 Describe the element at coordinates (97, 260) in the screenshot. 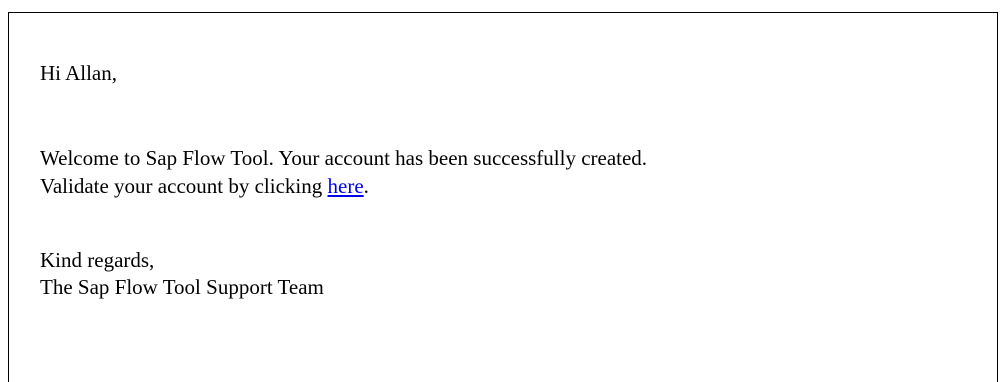

I see `closing-text: Kind regards,` at that location.